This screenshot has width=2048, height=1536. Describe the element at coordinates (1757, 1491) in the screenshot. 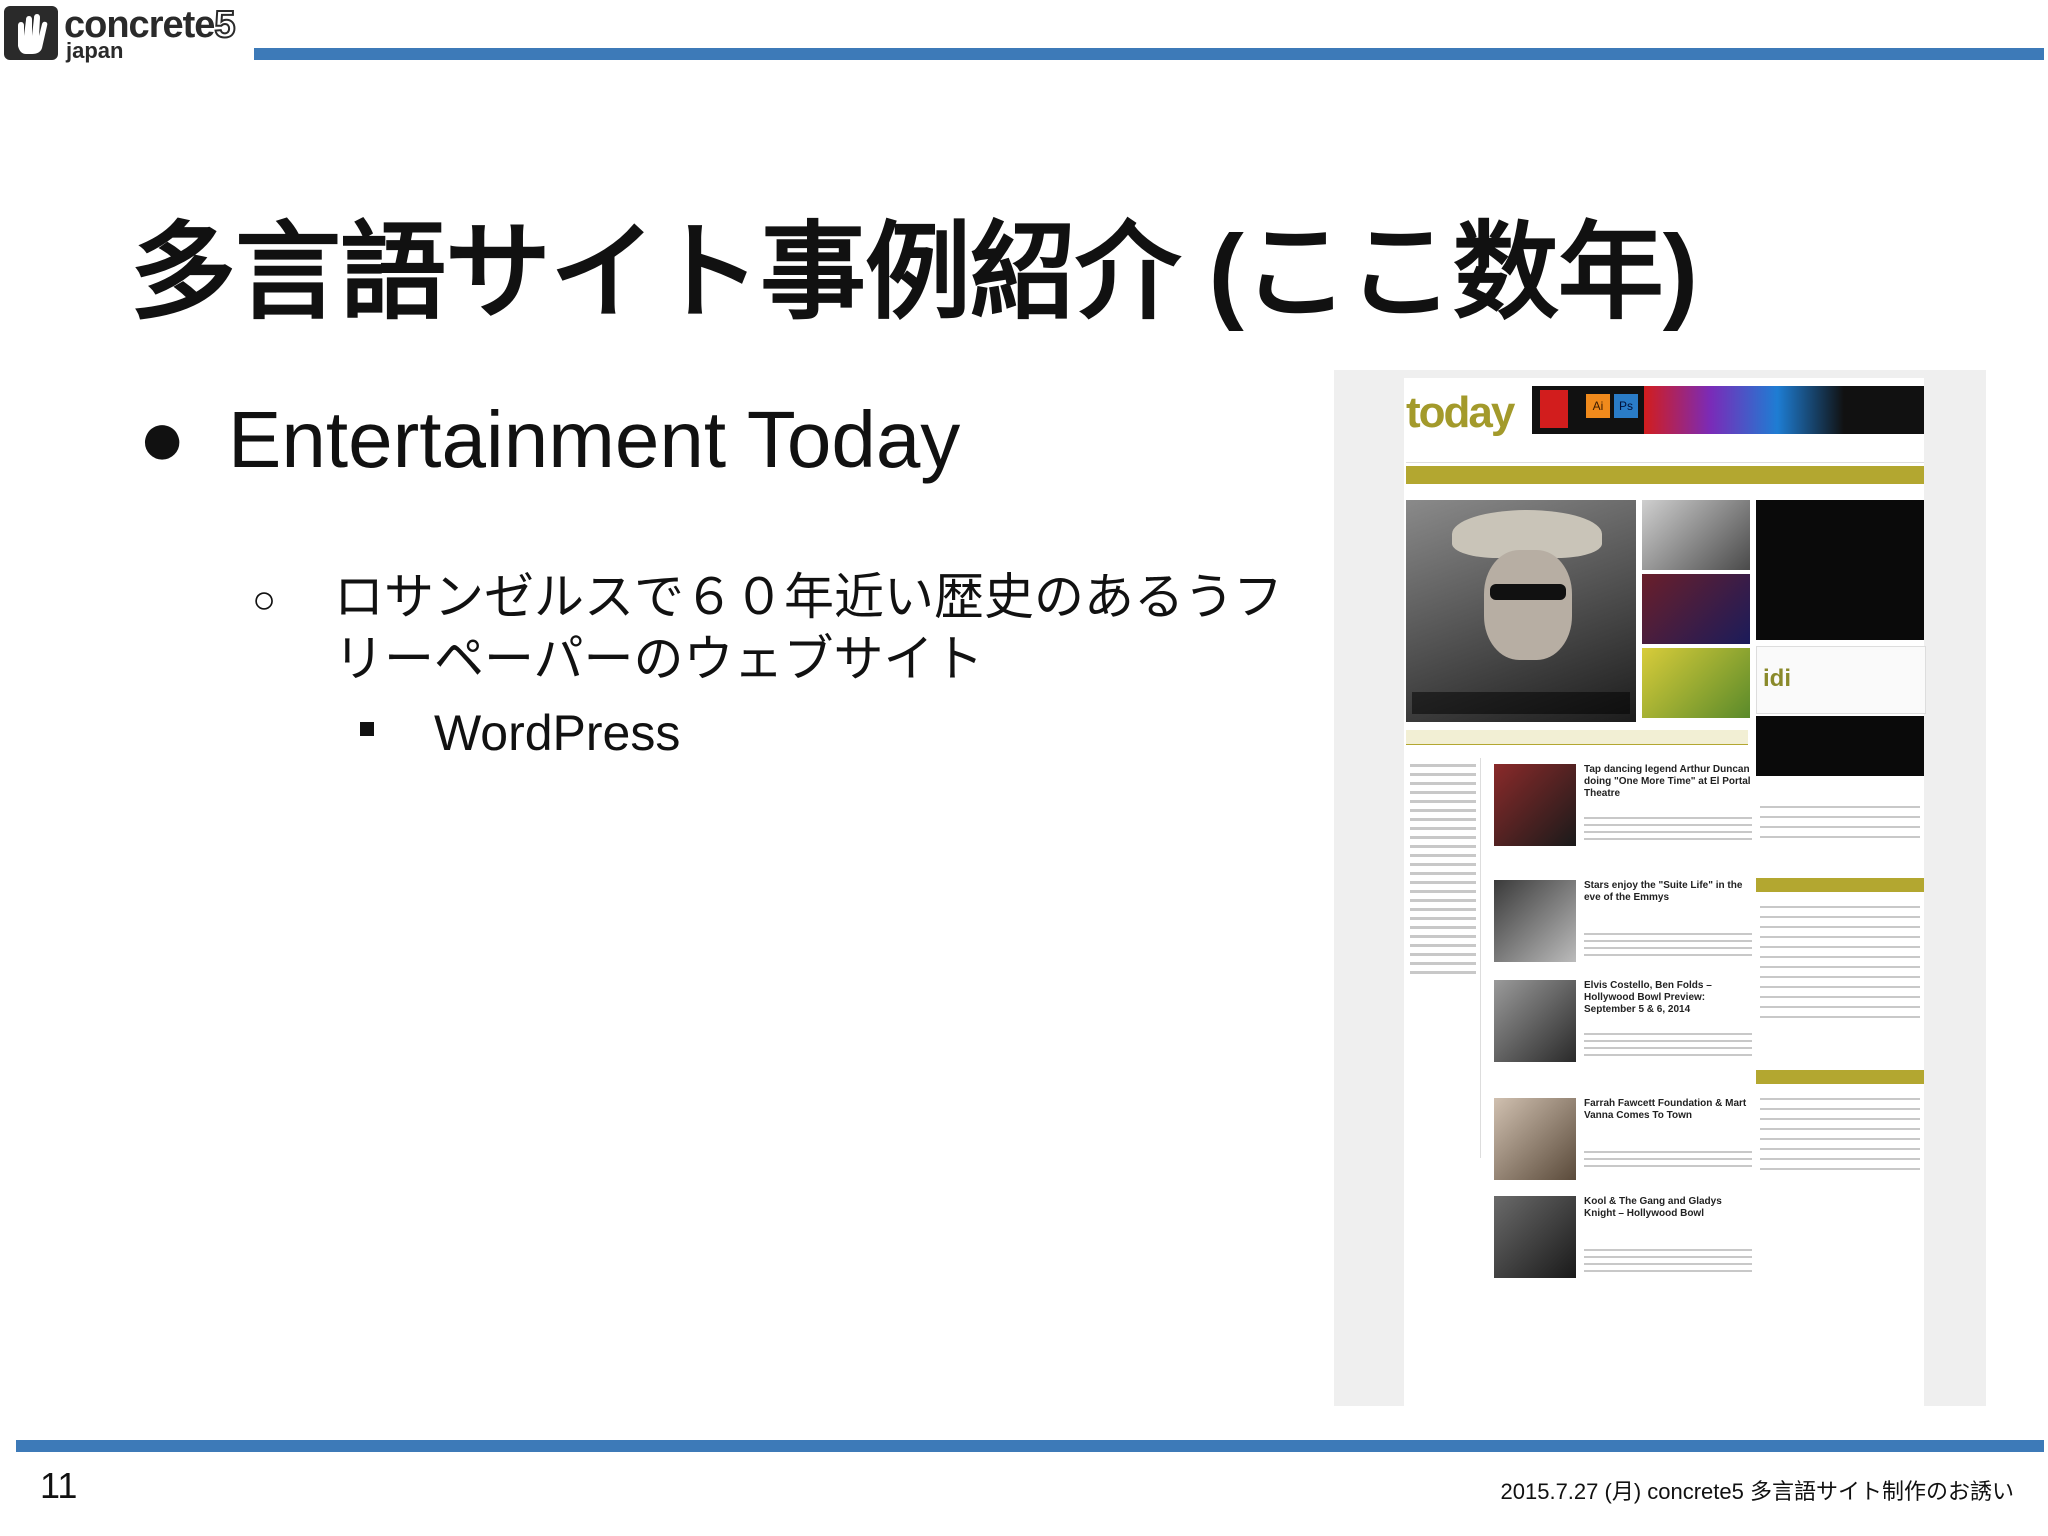

I see `footer-text: 2015.7.27 (月) concrete5 多言語サイト制作のお誘い` at that location.